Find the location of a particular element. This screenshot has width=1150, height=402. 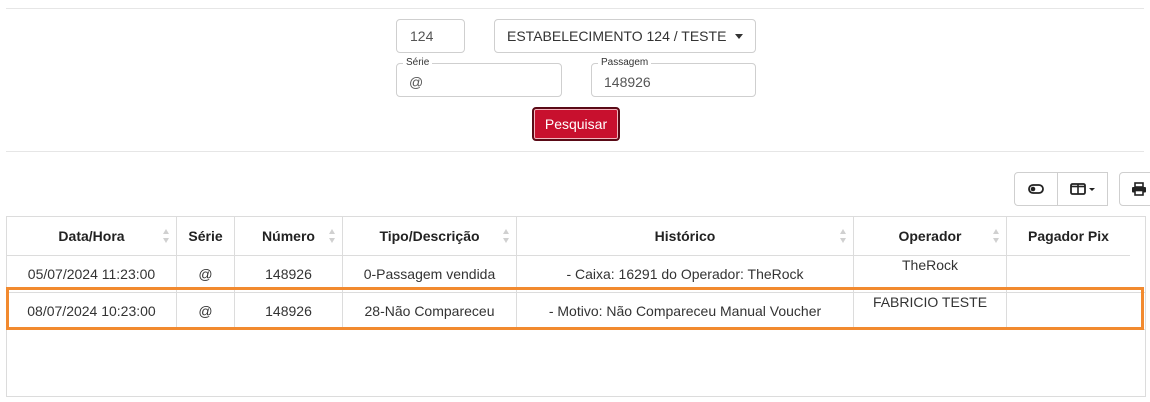

header-serie: Série is located at coordinates (206, 236).